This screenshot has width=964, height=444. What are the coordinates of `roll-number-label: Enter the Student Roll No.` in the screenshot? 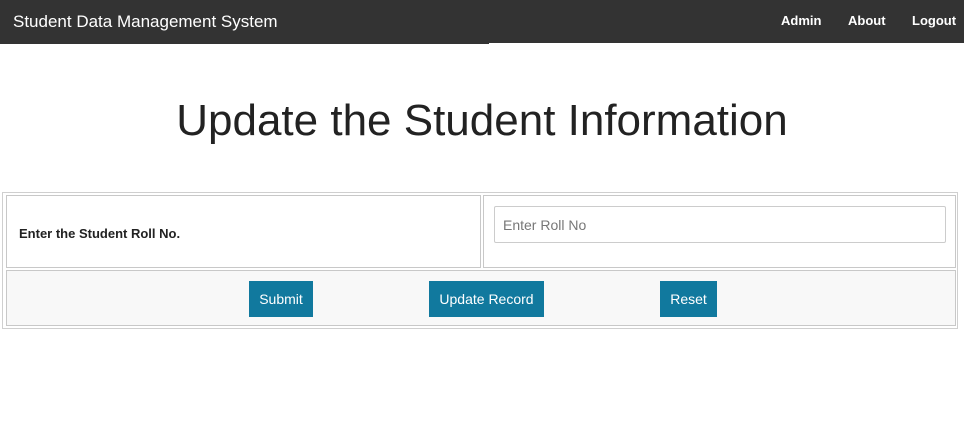 It's located at (100, 233).